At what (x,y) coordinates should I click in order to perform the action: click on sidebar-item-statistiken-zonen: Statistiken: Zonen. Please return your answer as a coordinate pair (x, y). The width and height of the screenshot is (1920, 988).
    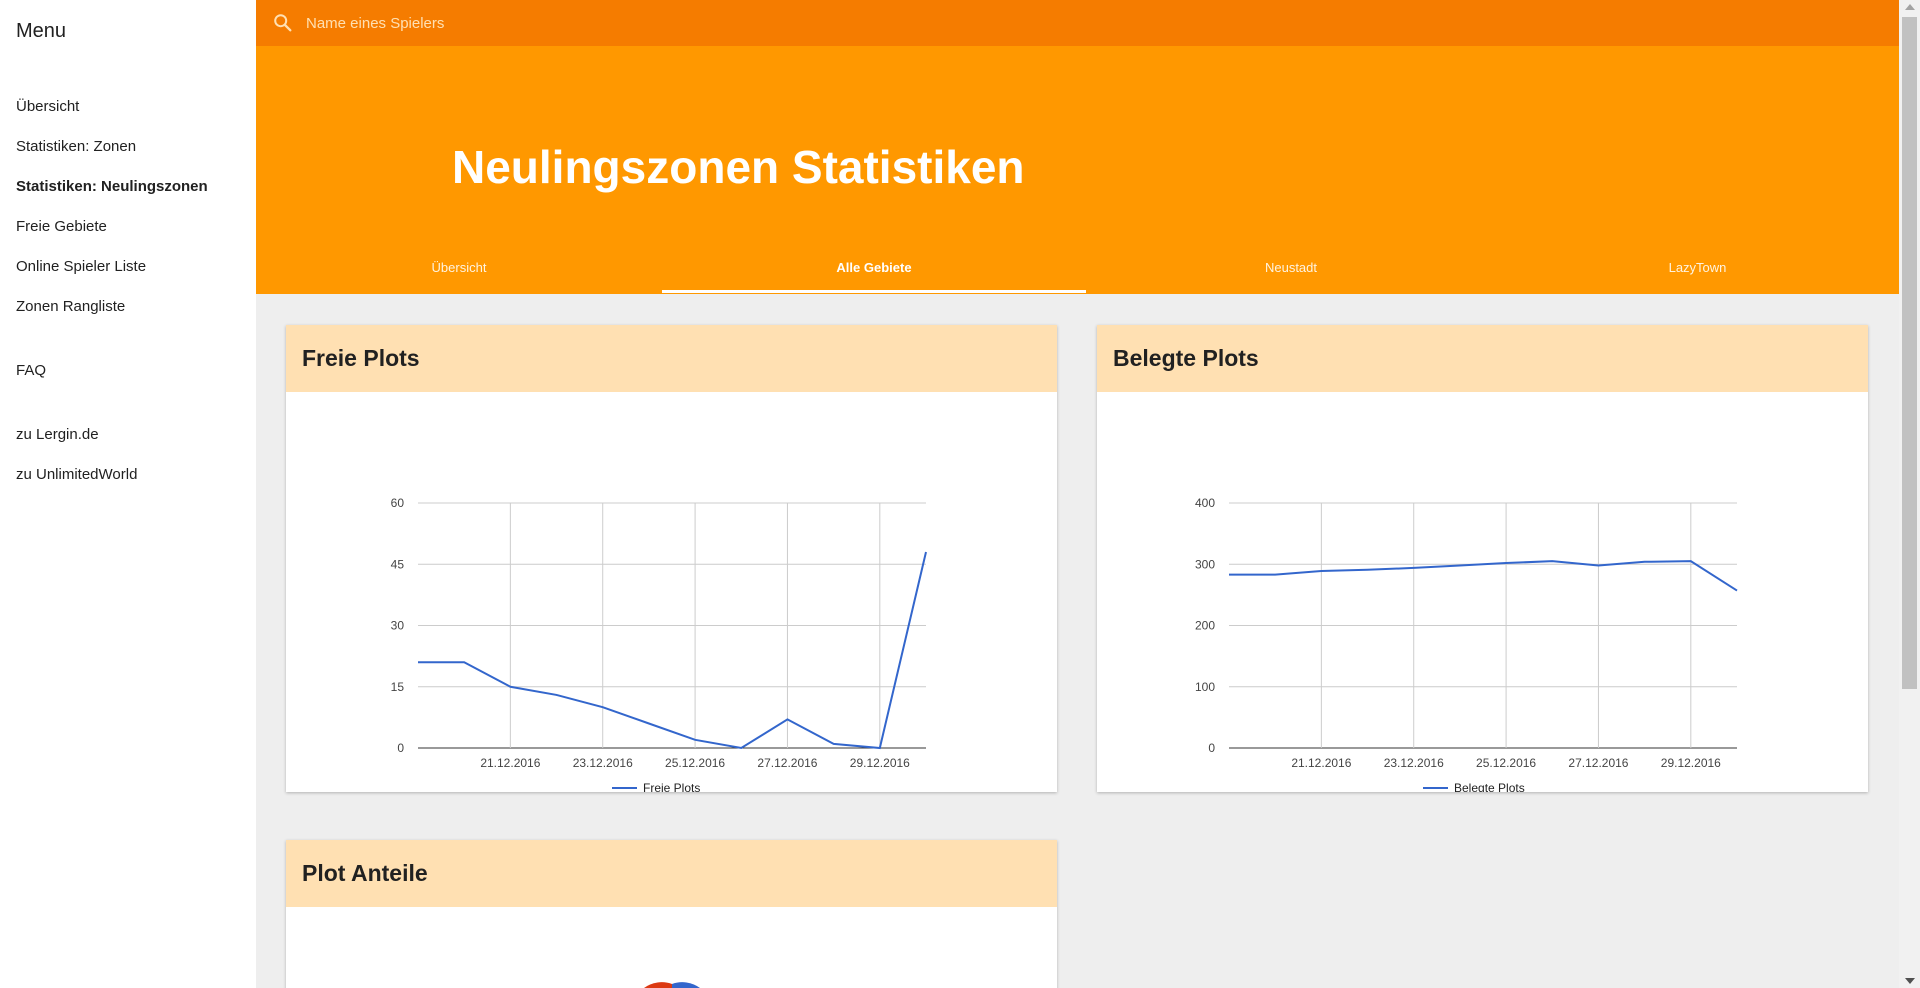
    Looking at the image, I should click on (76, 146).